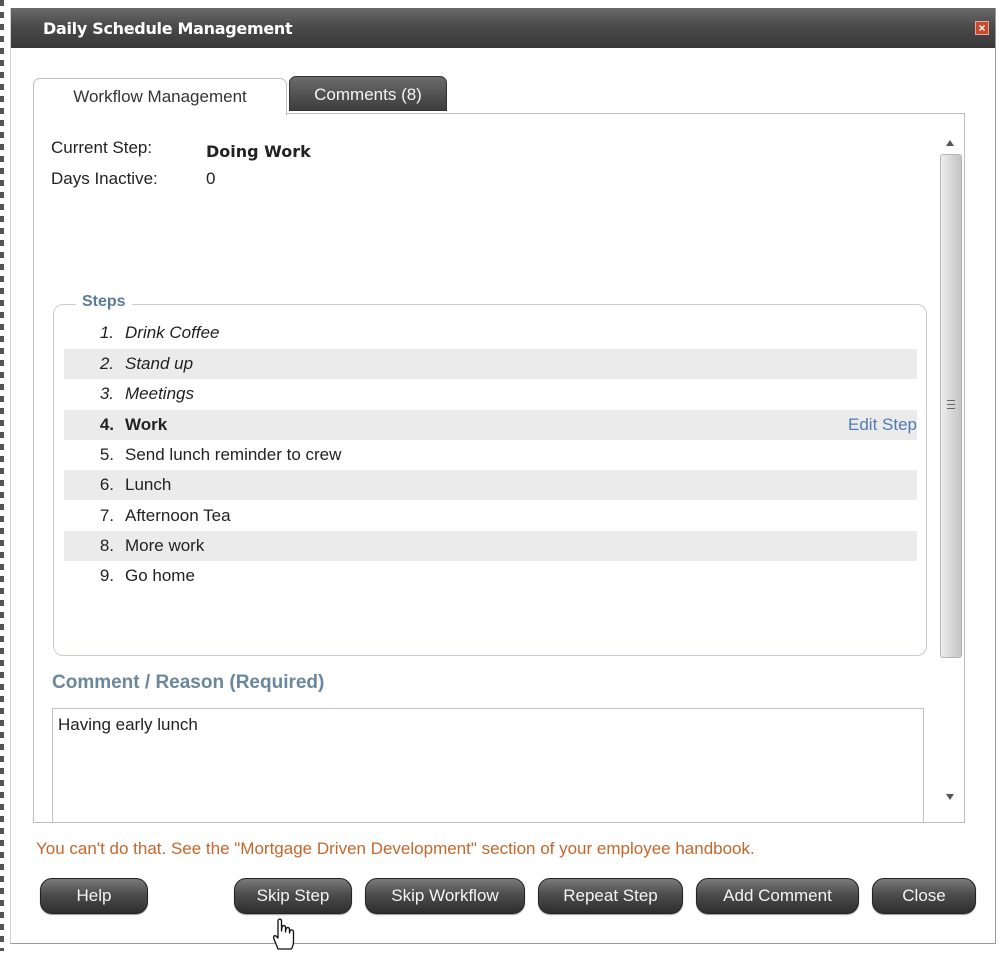 The height and width of the screenshot is (956, 1006). Describe the element at coordinates (490, 425) in the screenshot. I see `step-row-current: 4. Work Edit Step` at that location.